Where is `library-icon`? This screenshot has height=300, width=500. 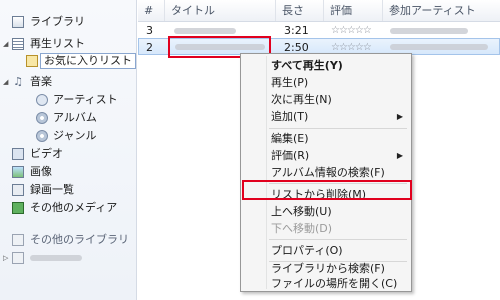
library-icon is located at coordinates (18, 22).